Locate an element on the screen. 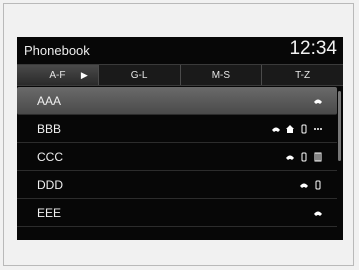  tab-label-m-s: M-S is located at coordinates (221, 75).